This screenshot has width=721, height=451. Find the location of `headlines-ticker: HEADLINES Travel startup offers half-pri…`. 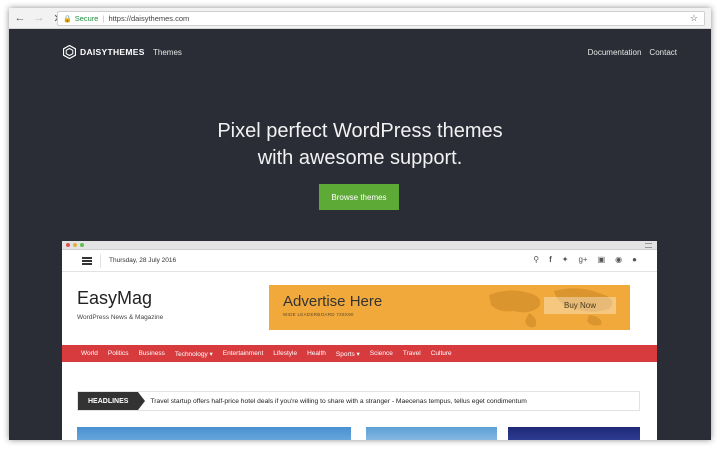

headlines-ticker: HEADLINES Travel startup offers half-pri… is located at coordinates (358, 401).